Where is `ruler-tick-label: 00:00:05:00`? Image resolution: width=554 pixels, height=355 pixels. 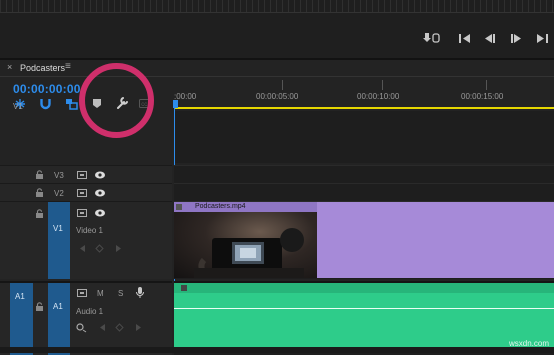 ruler-tick-label: 00:00:05:00 is located at coordinates (277, 96).